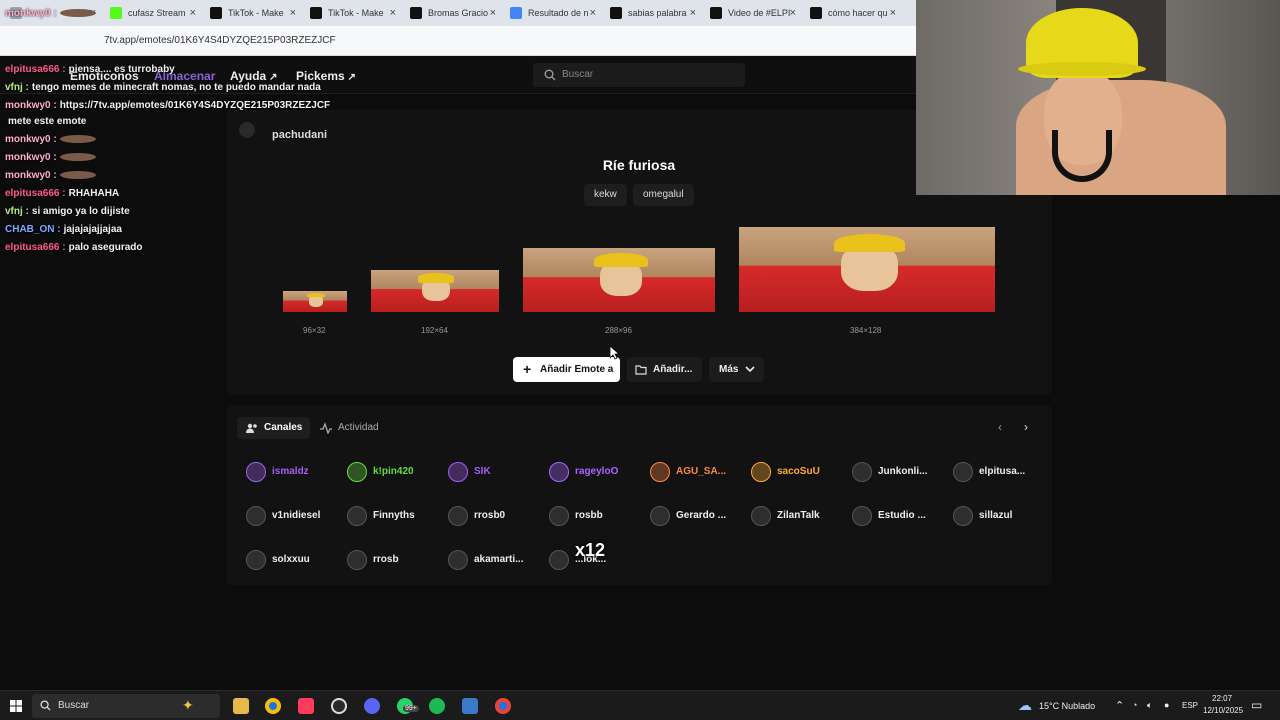 This screenshot has height=720, width=1280. Describe the element at coordinates (605, 195) in the screenshot. I see `emote-tag: kekw` at that location.